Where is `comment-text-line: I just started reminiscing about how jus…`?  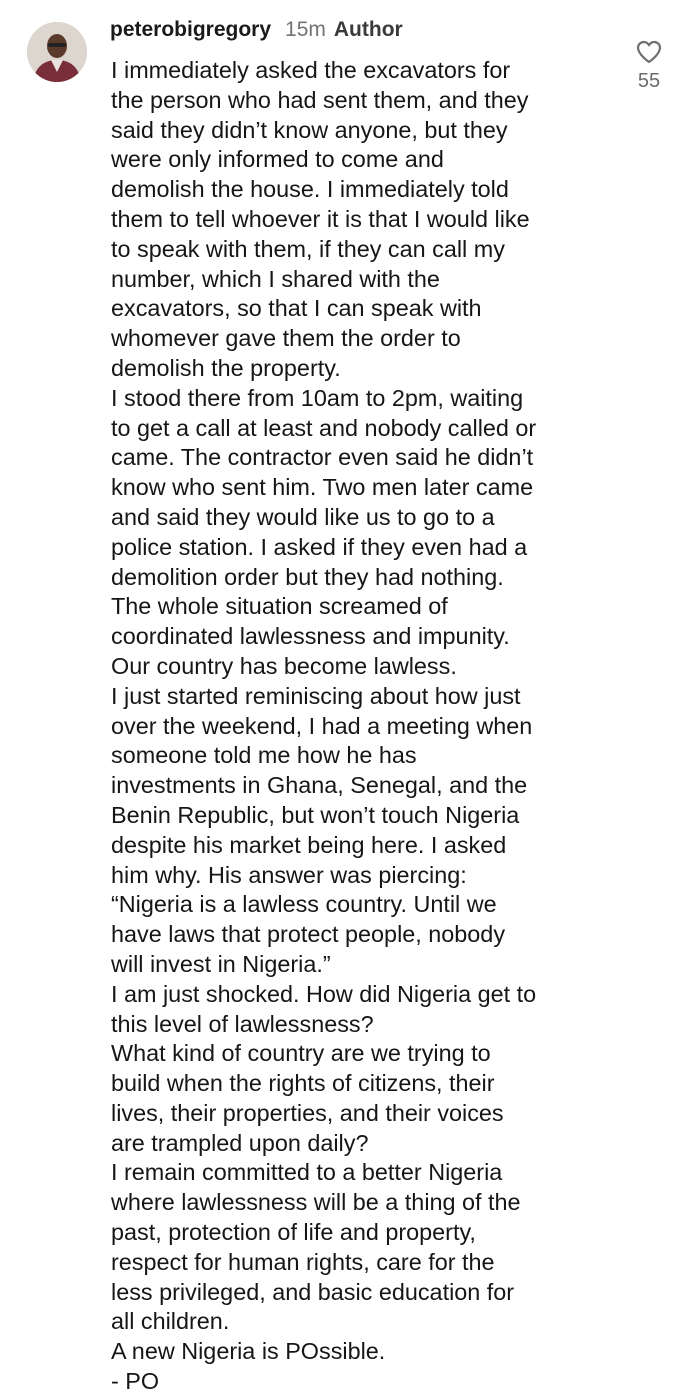 comment-text-line: I just started reminiscing about how jus… is located at coordinates (316, 695).